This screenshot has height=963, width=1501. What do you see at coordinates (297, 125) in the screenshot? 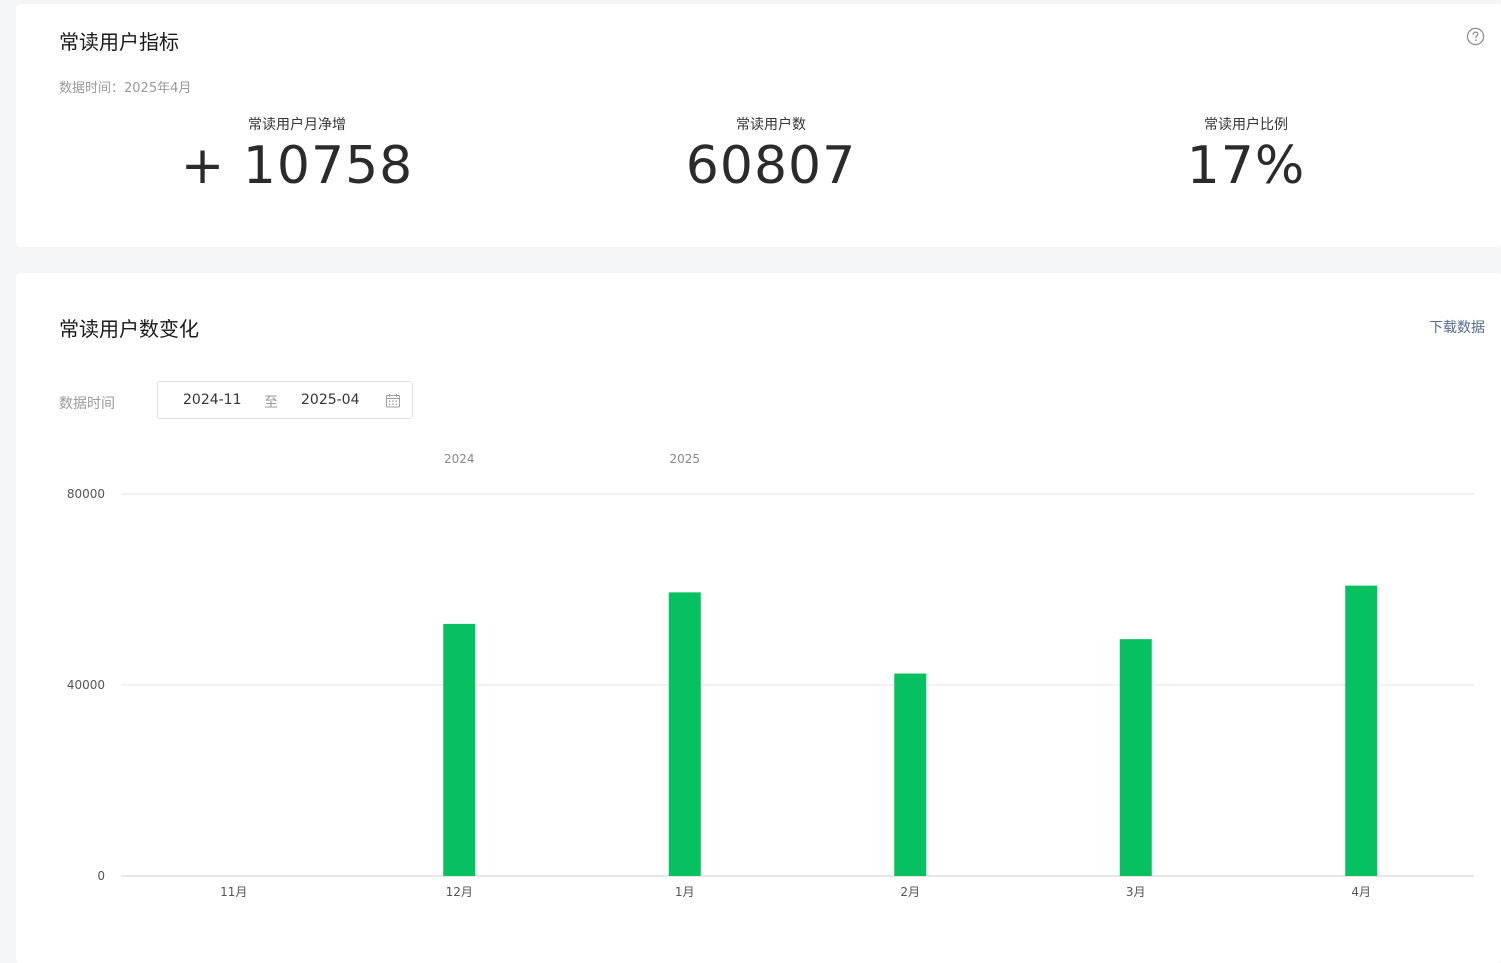
I see `metric-label: 常读用户月净增` at bounding box center [297, 125].